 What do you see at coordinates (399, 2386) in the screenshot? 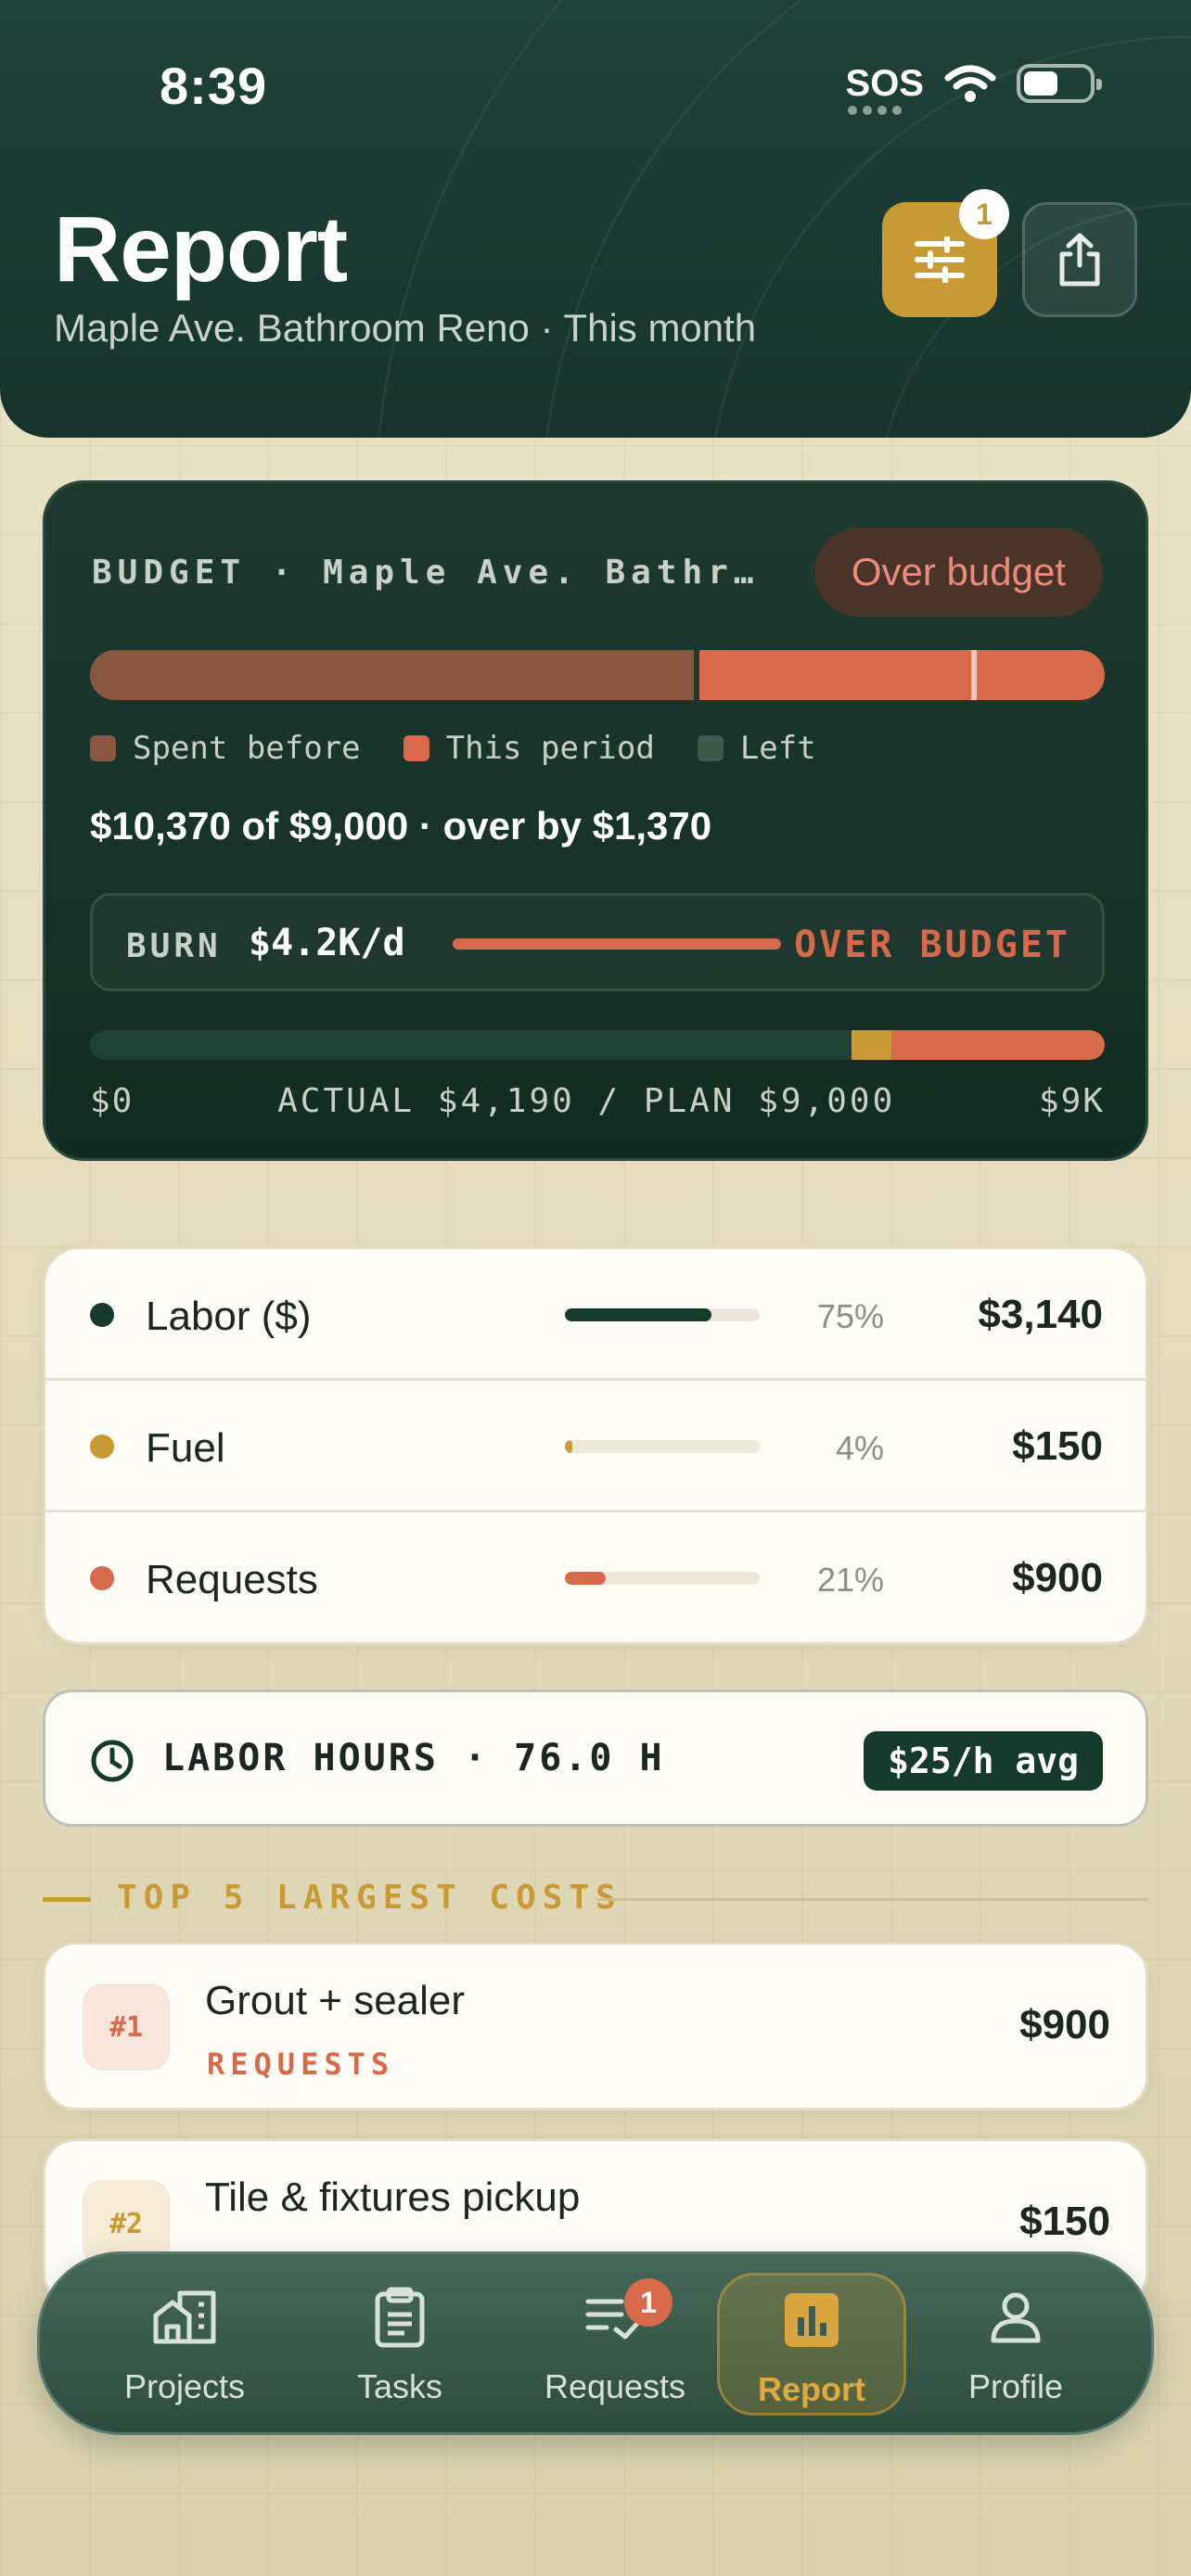
I see `tab-label: Tasks` at bounding box center [399, 2386].